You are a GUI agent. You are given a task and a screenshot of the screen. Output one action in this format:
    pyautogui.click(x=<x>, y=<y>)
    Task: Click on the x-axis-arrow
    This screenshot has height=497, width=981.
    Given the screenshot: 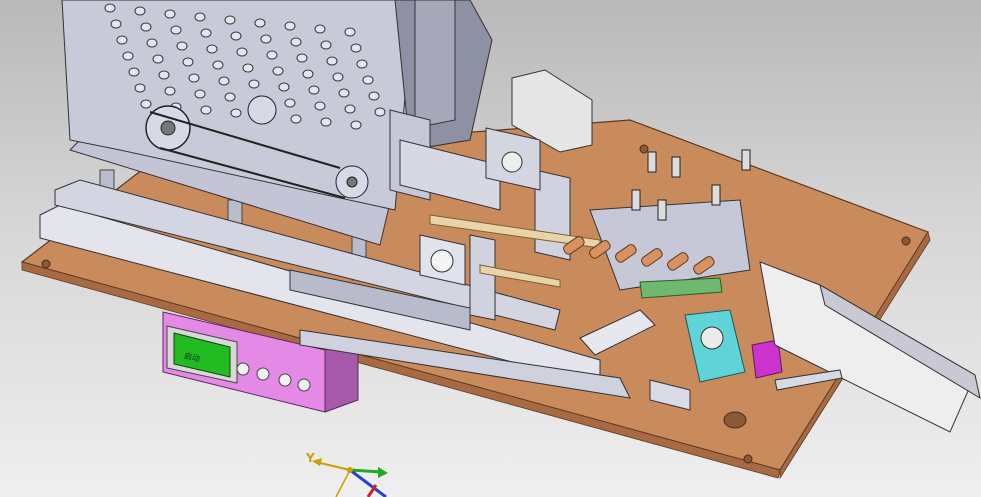 What is the action you would take?
    pyautogui.click(x=383, y=472)
    